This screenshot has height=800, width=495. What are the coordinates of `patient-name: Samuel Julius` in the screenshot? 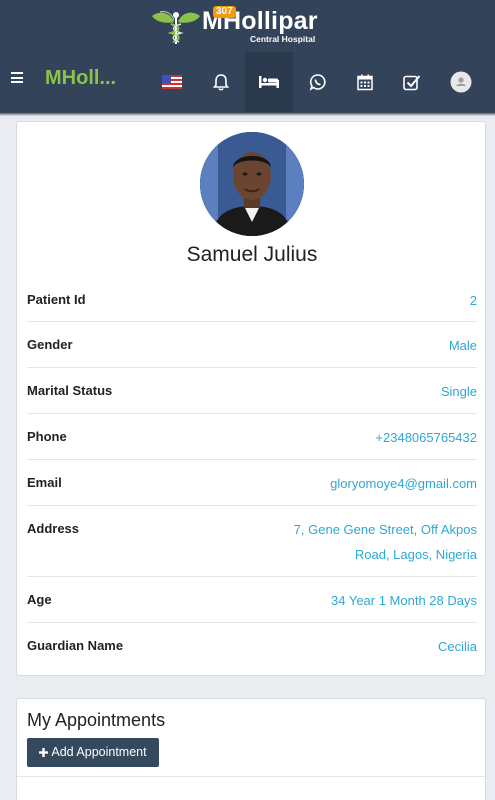 It's located at (252, 254).